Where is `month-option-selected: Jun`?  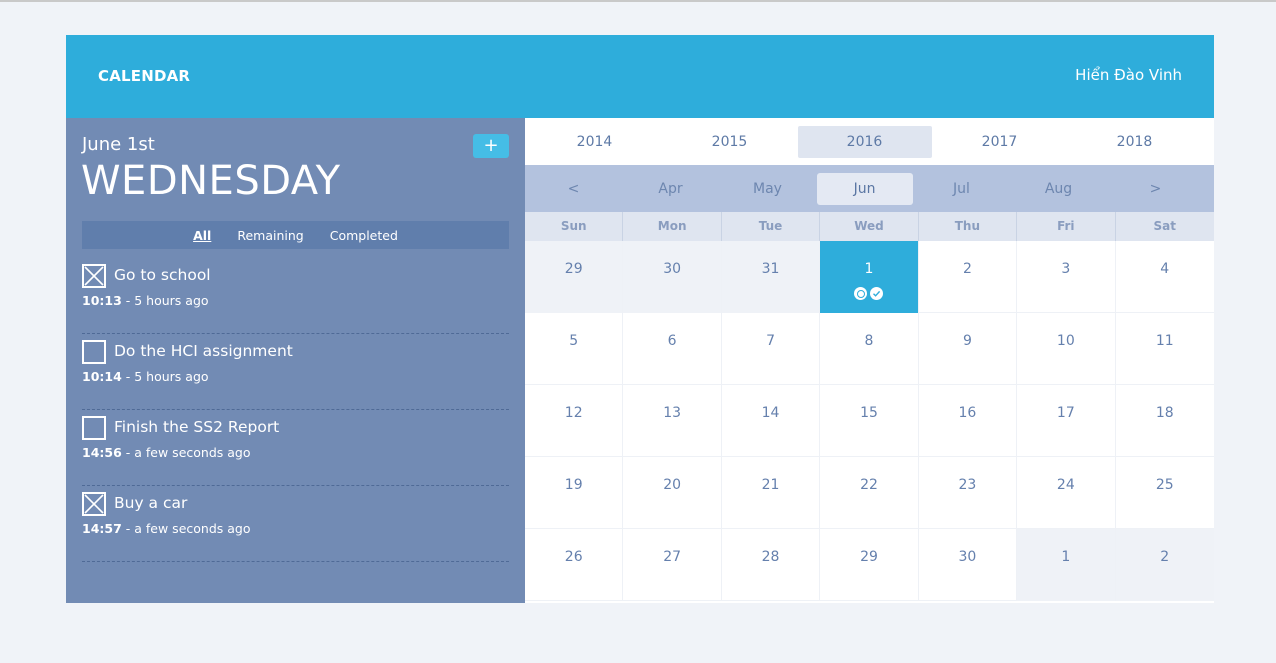
month-option-selected: Jun is located at coordinates (864, 188).